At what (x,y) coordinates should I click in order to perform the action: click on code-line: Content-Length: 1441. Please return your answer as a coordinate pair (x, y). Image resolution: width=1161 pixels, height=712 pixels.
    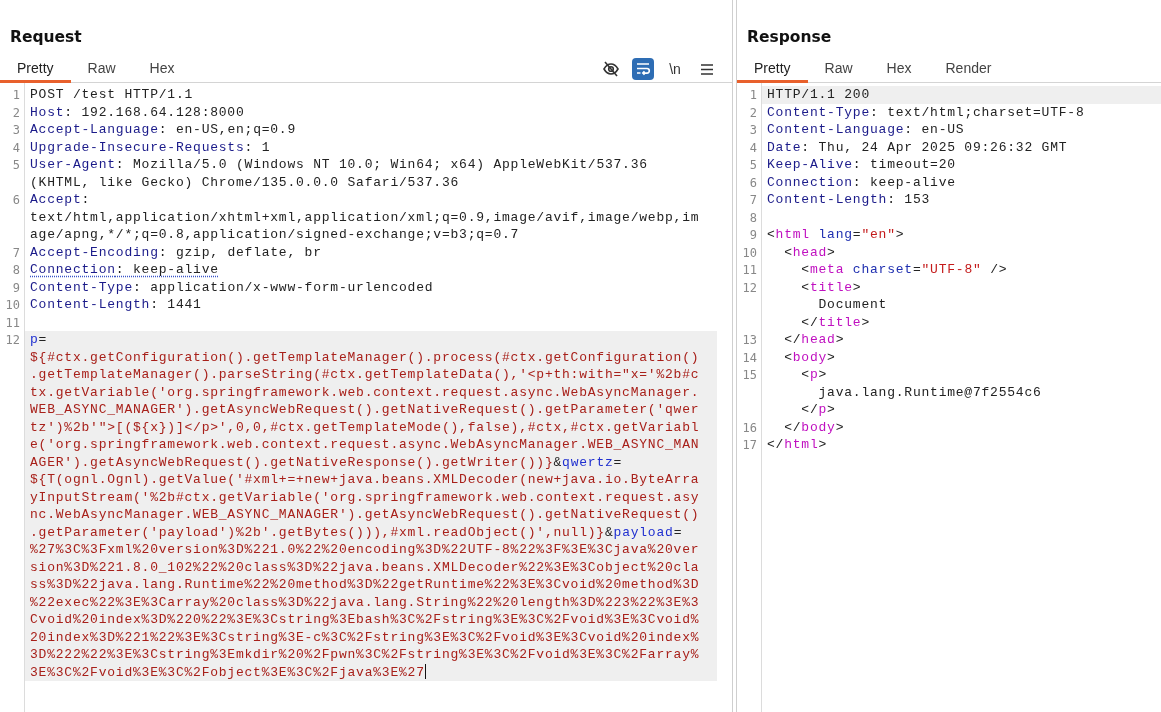
    Looking at the image, I should click on (116, 305).